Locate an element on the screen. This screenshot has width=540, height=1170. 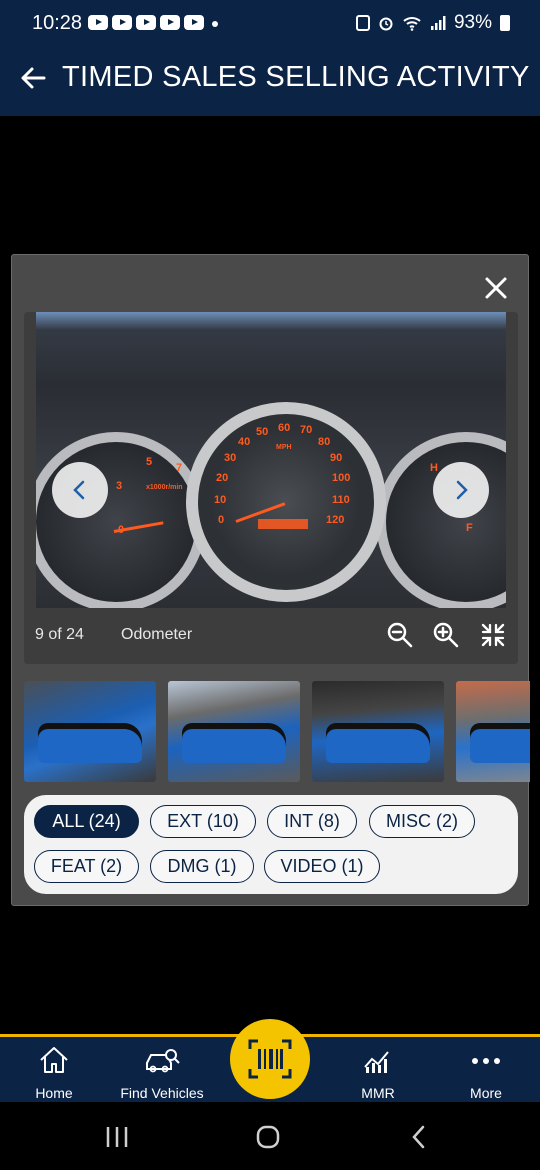
alarm-icon is located at coordinates (386, 24).